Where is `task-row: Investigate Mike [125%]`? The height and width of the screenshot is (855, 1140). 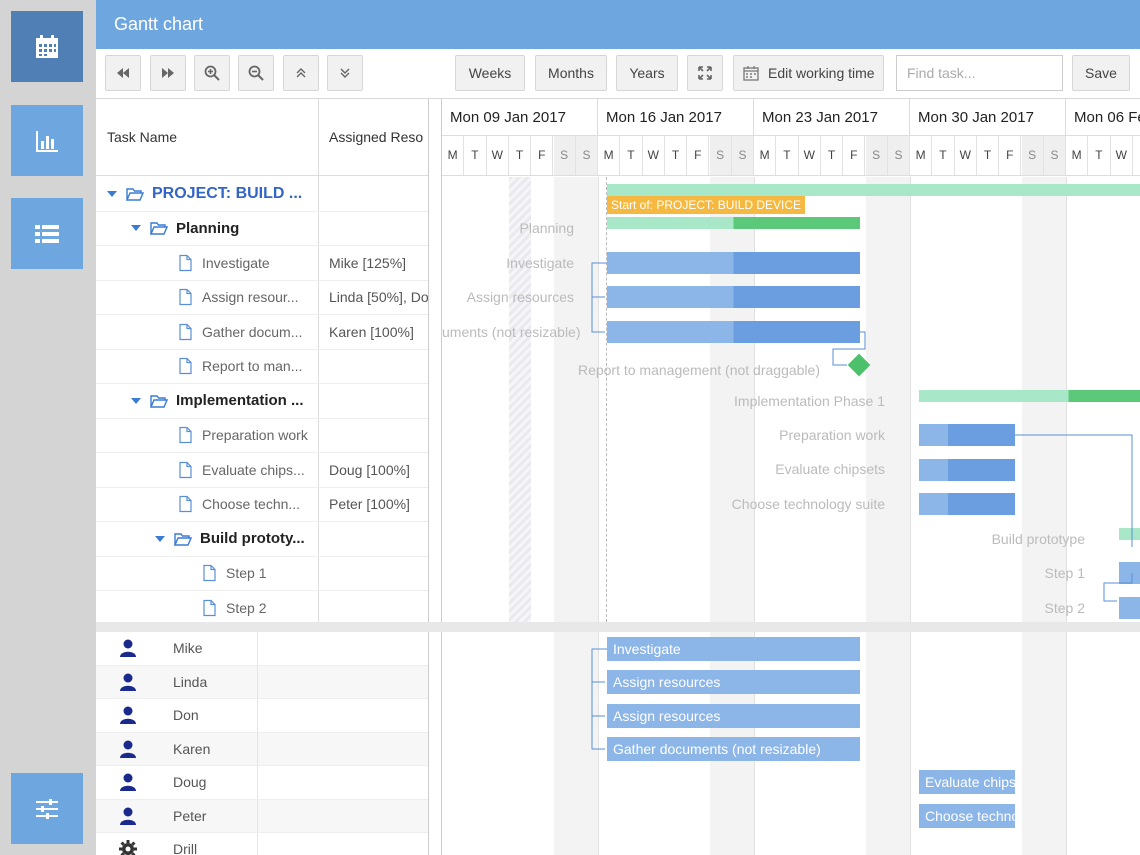 task-row: Investigate Mike [125%] is located at coordinates (262, 263).